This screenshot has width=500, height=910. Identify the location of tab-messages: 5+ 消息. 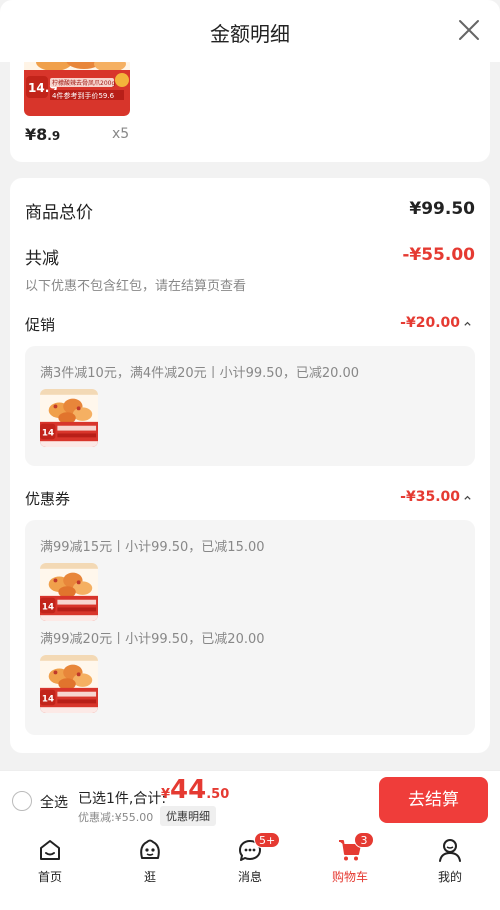
(250, 860).